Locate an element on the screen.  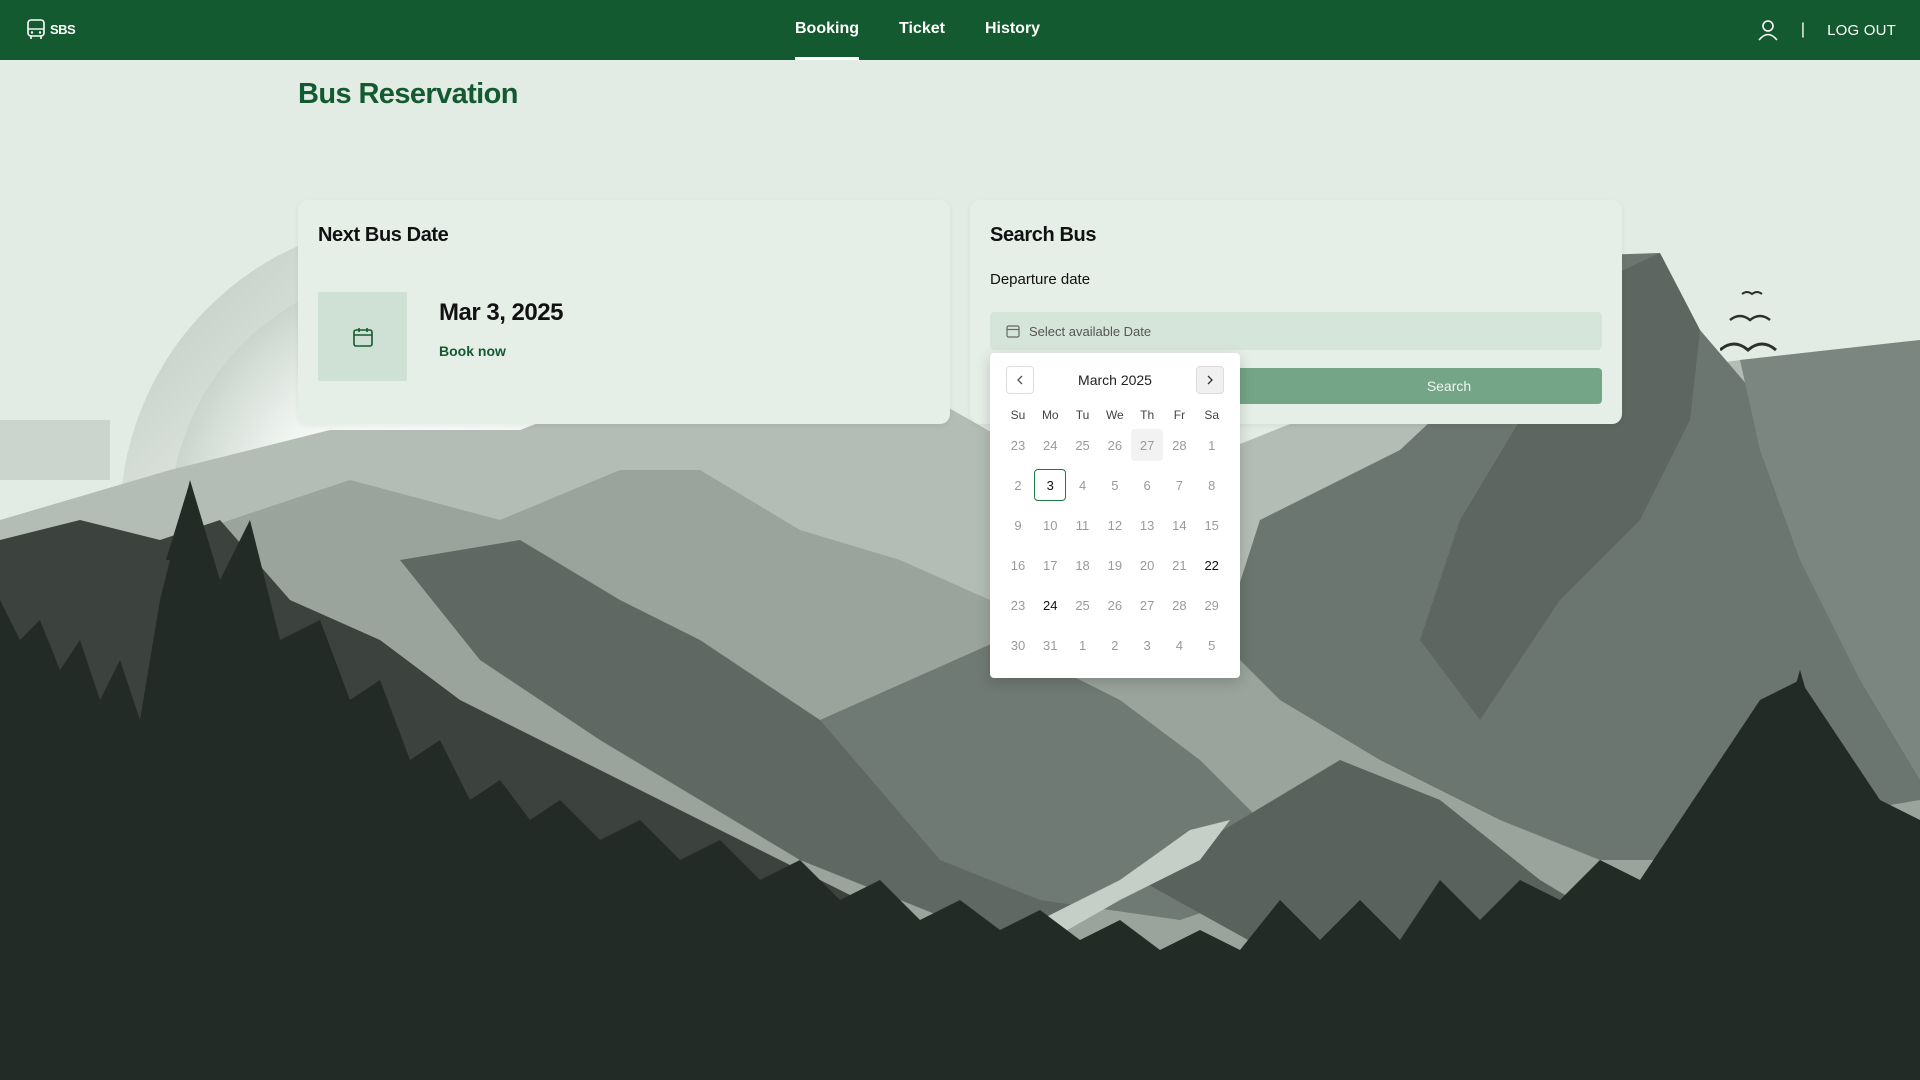
next-bus-date: Mar 3, 2025 is located at coordinates (501, 312).